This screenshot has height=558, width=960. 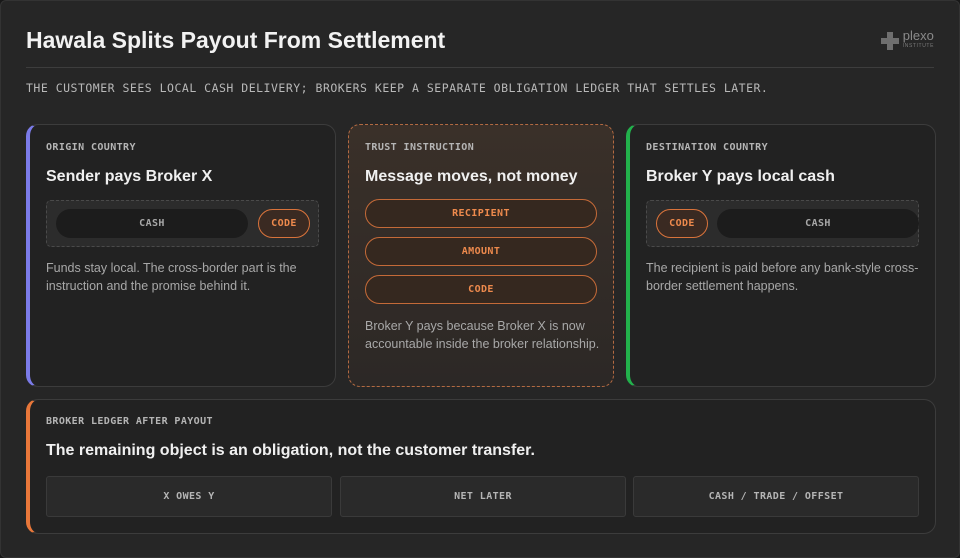 What do you see at coordinates (129, 421) in the screenshot?
I see `ledger-eyebrow: BROKER LEDGER AFTER PAYOUT` at bounding box center [129, 421].